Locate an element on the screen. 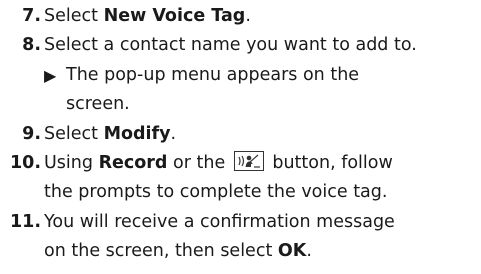 The height and width of the screenshot is (274, 481). step-9: 9. Select Modify. is located at coordinates (240, 134).